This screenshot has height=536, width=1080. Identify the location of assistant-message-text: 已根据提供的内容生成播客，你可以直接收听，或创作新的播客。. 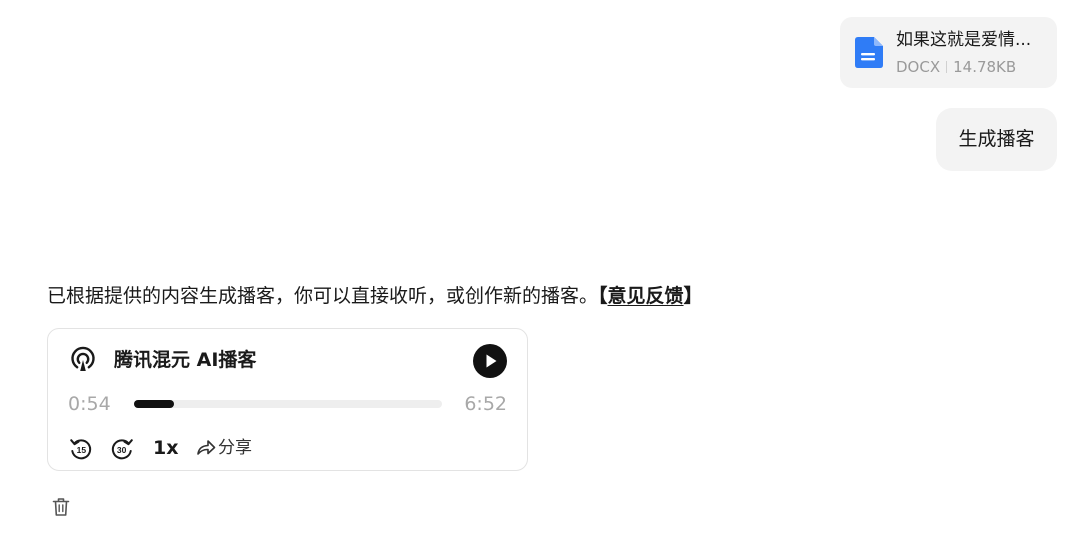
(323, 296).